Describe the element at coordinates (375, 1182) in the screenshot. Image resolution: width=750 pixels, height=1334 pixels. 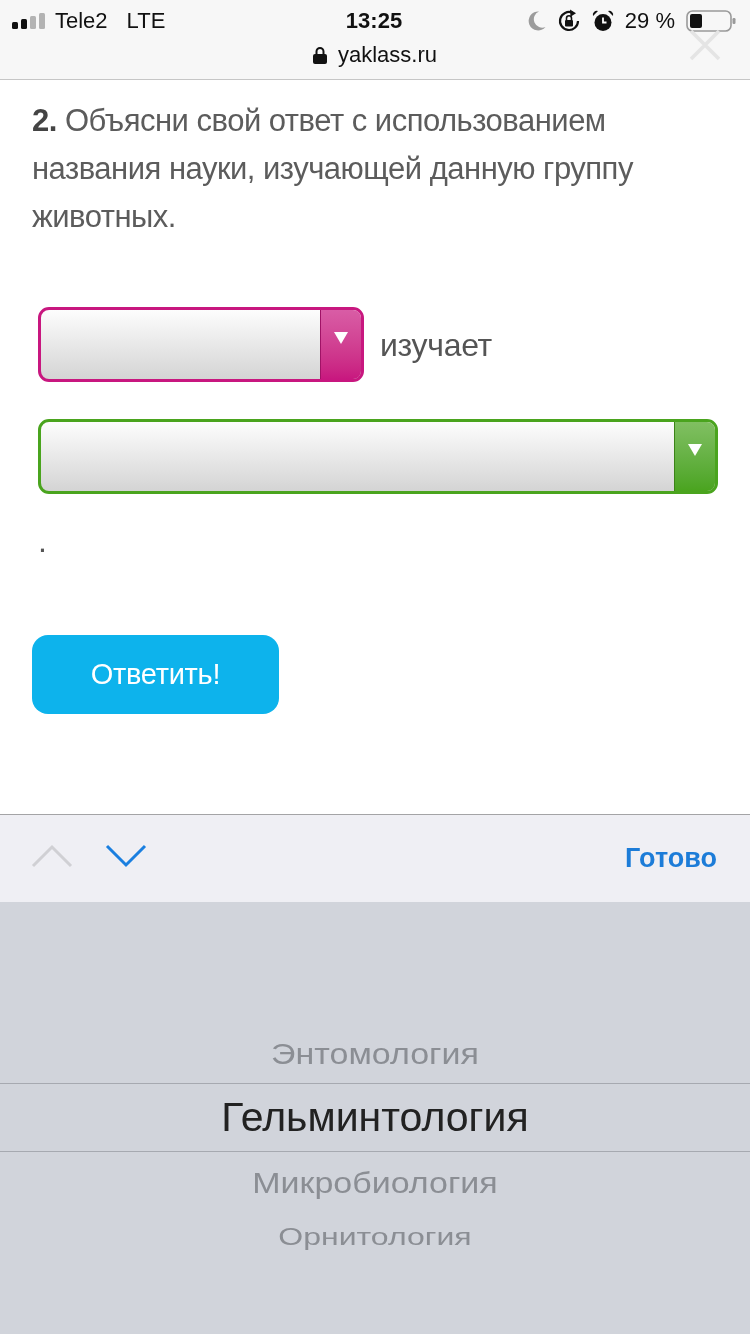
I see `picker-option: Микробиология` at that location.